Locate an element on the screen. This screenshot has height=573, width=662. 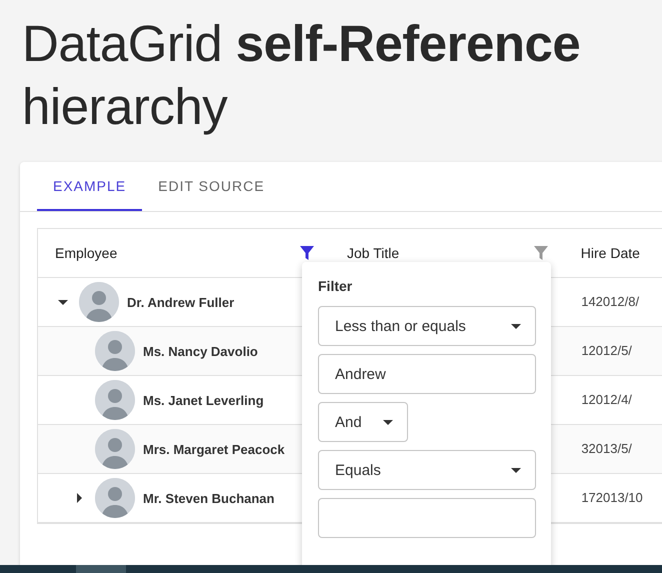
caret-icon is located at coordinates (516, 470).